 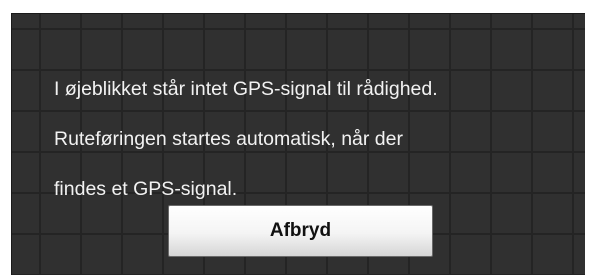 I want to click on message-line-3: findes et GPS-signal., so click(x=146, y=189).